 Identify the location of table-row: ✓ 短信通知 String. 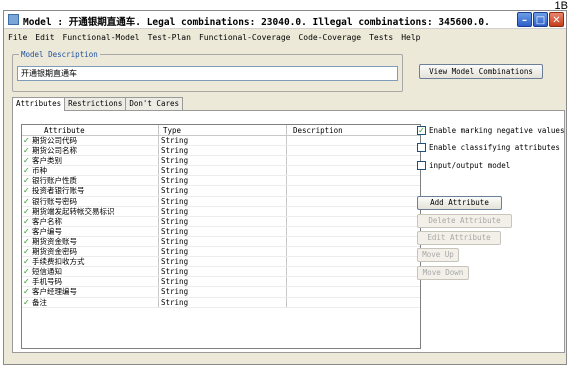
(221, 272).